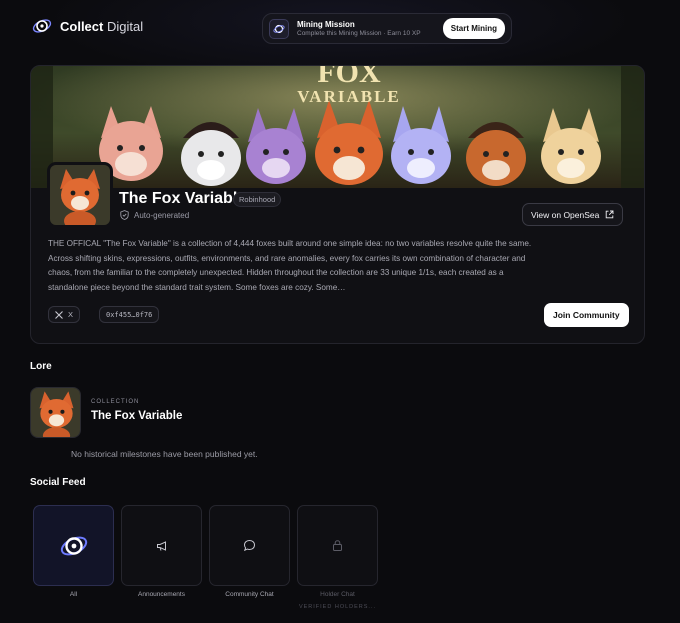  Describe the element at coordinates (154, 215) in the screenshot. I see `auto-generated-label: Auto-generated` at that location.